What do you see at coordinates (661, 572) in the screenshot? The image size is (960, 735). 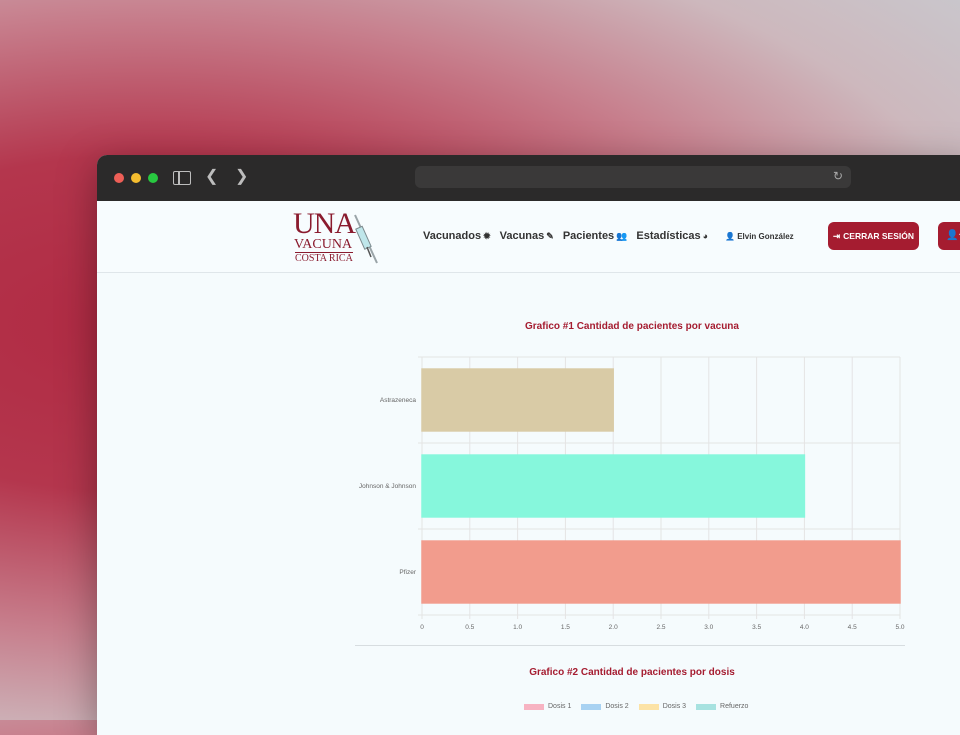 I see `bar-pfizer` at bounding box center [661, 572].